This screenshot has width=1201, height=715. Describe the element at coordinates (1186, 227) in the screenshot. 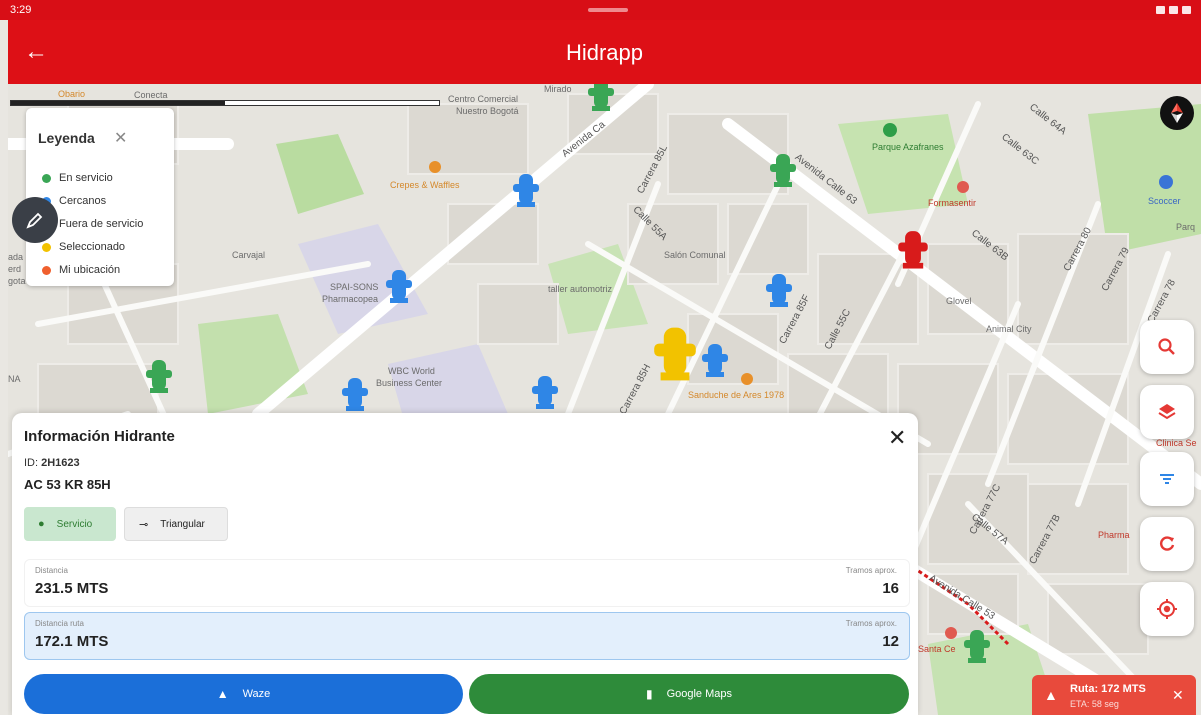

I see `map-label: Parq` at that location.